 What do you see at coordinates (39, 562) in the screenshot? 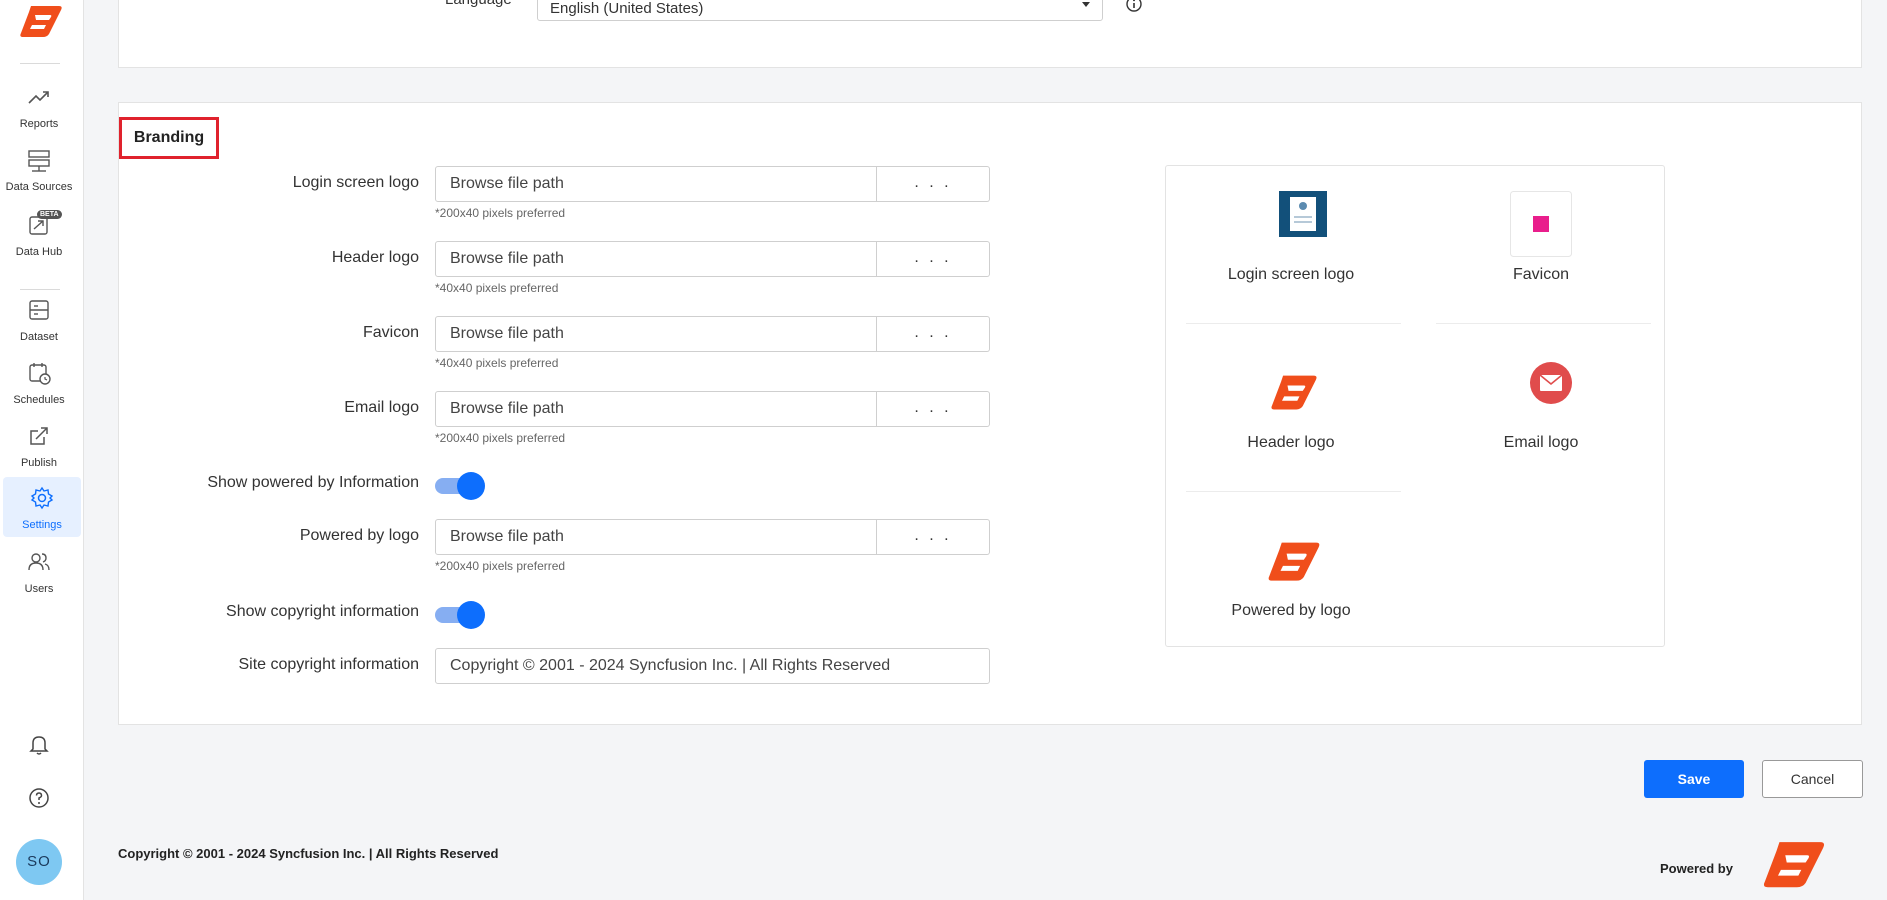
I see `users-icon` at bounding box center [39, 562].